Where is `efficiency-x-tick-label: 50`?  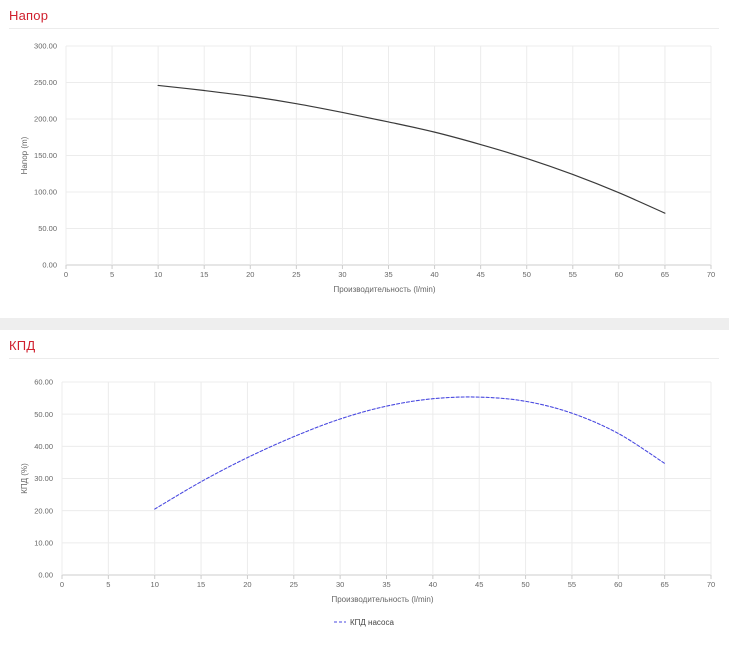
efficiency-x-tick-label: 50 is located at coordinates (525, 584).